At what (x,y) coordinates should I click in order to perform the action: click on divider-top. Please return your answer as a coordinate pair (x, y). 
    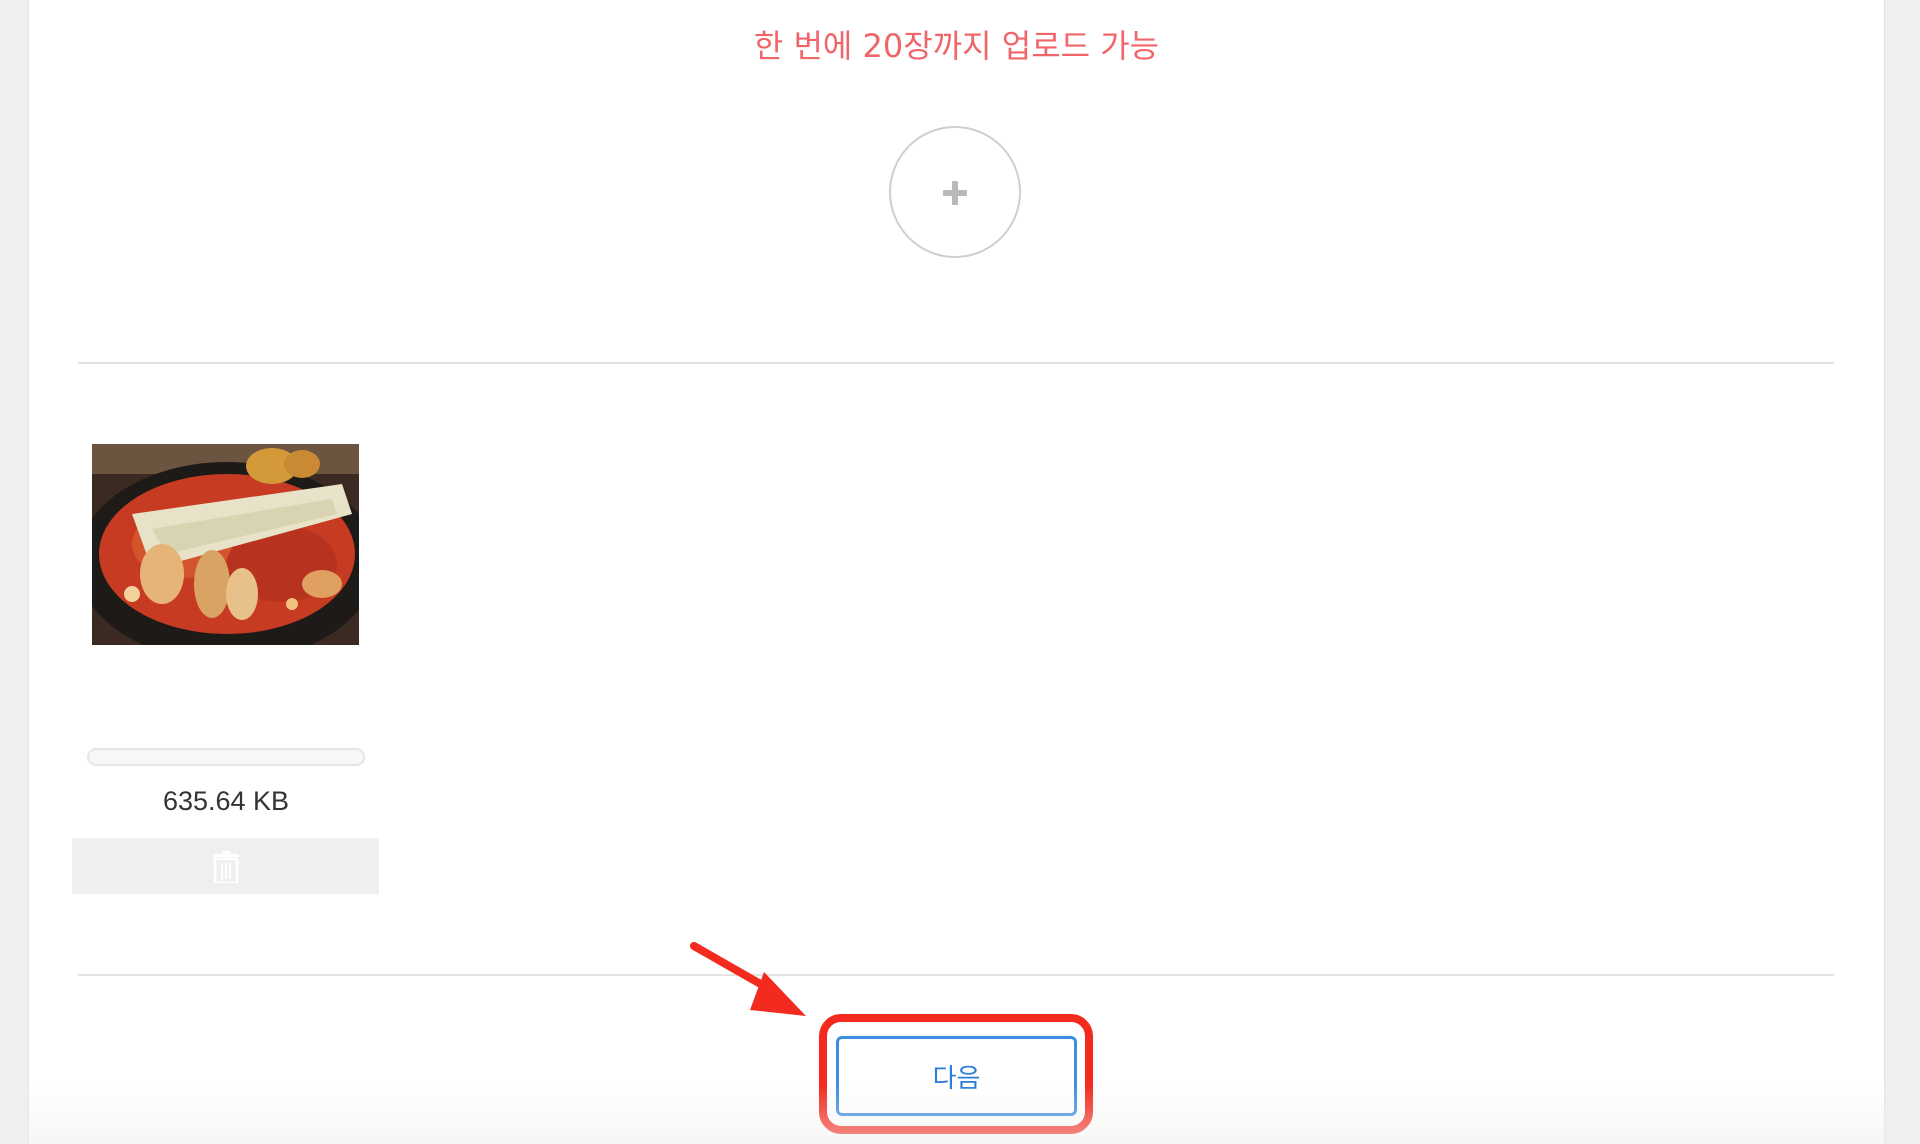
    Looking at the image, I should click on (956, 363).